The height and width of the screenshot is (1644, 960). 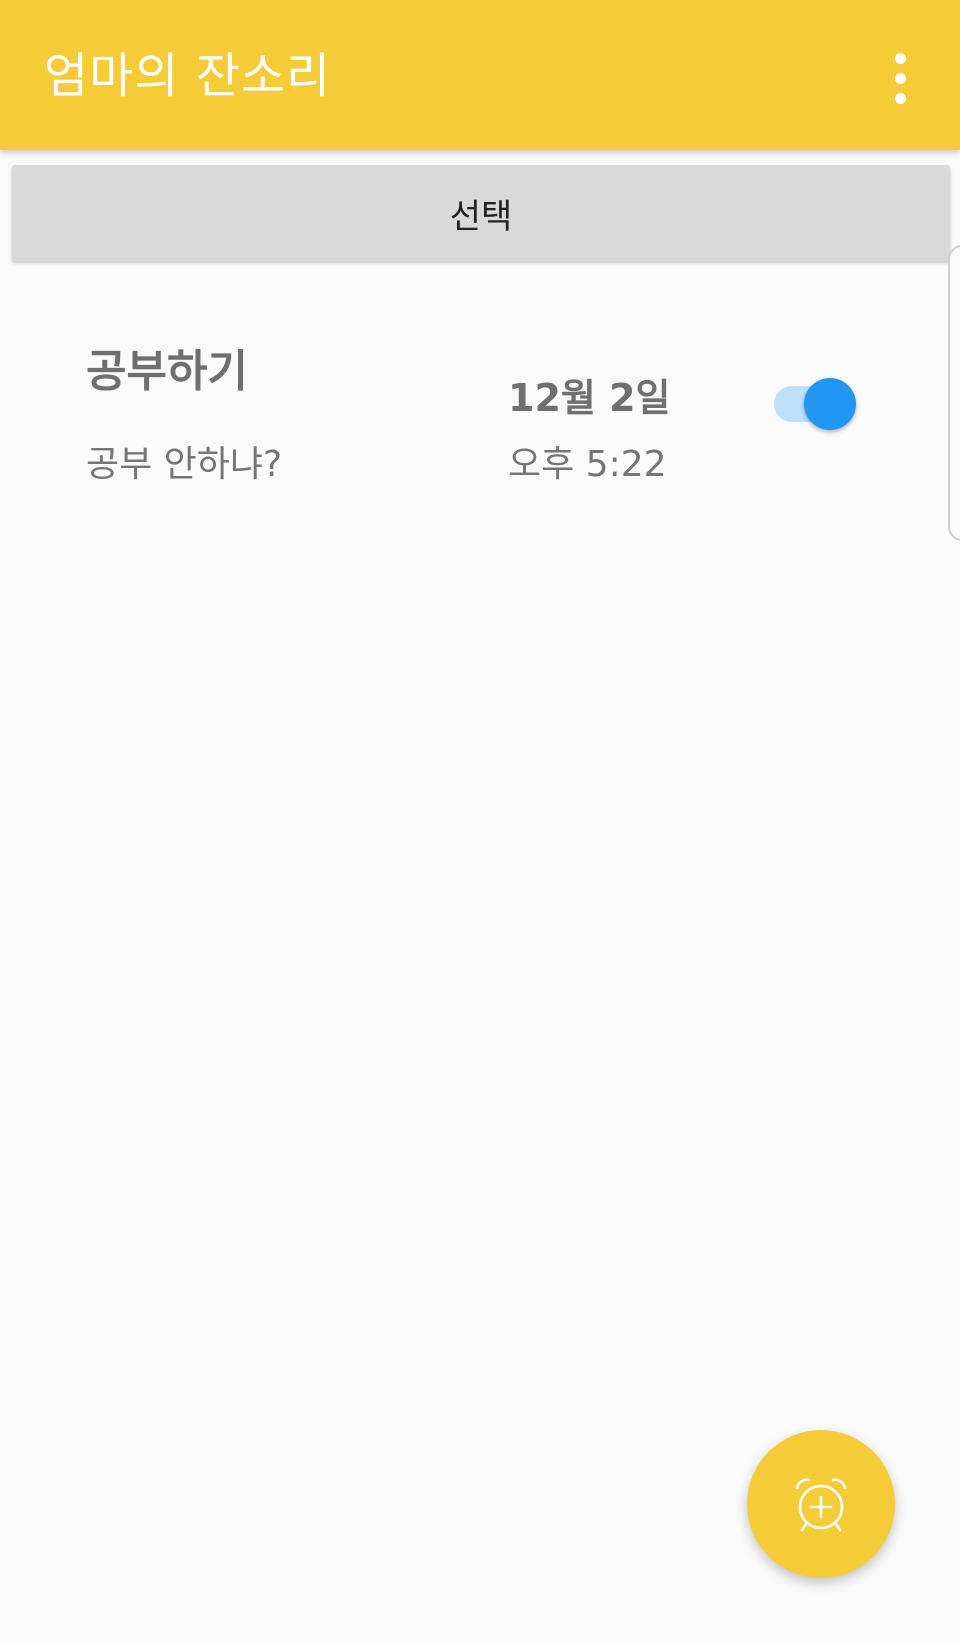 I want to click on alarm-time: 오후 5:22, so click(x=587, y=464).